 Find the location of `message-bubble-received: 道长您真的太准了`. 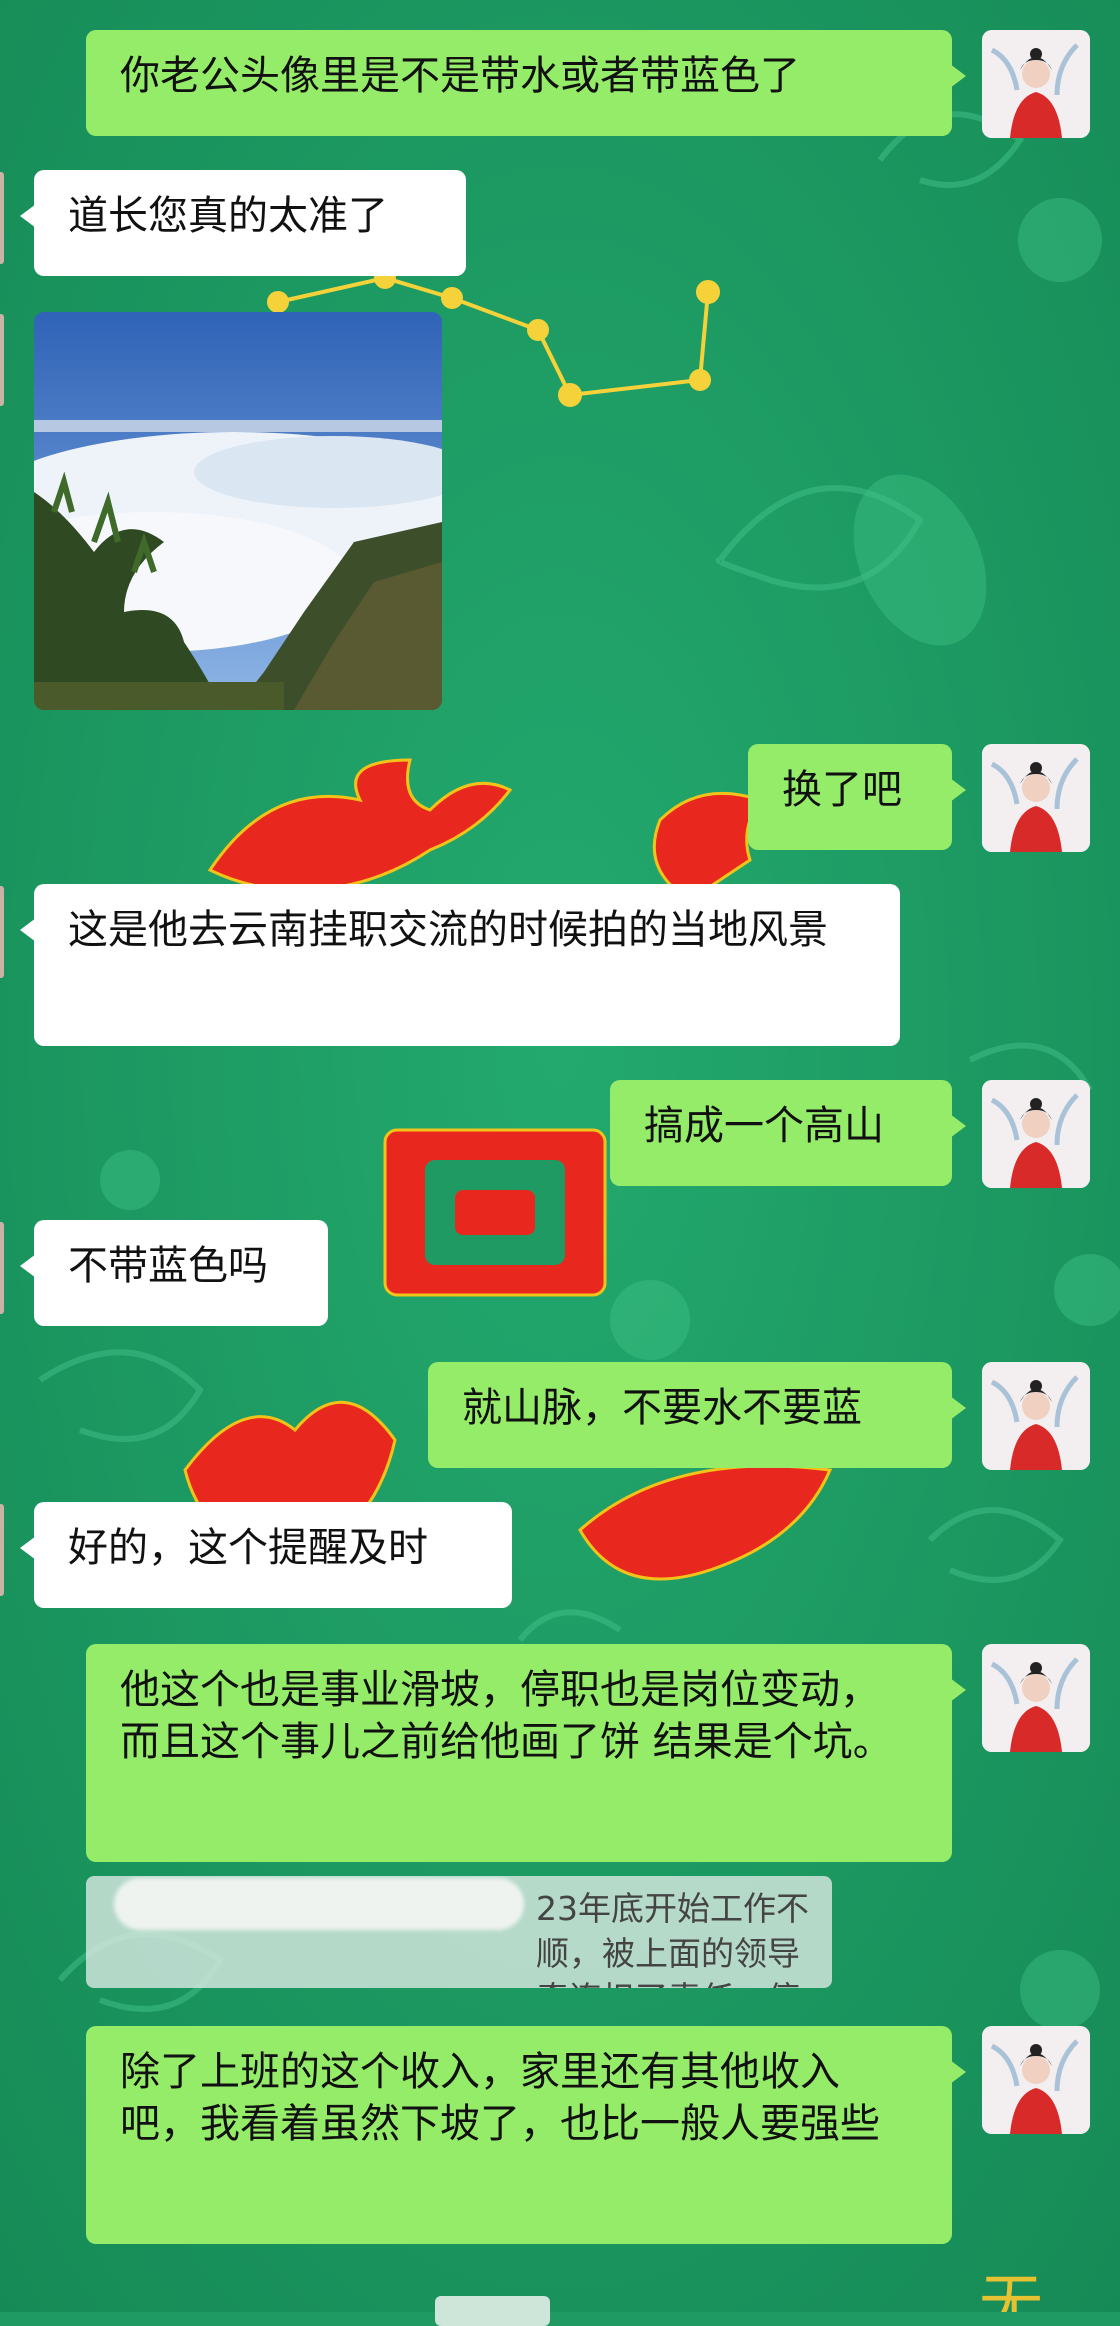

message-bubble-received: 道长您真的太准了 is located at coordinates (243, 223).